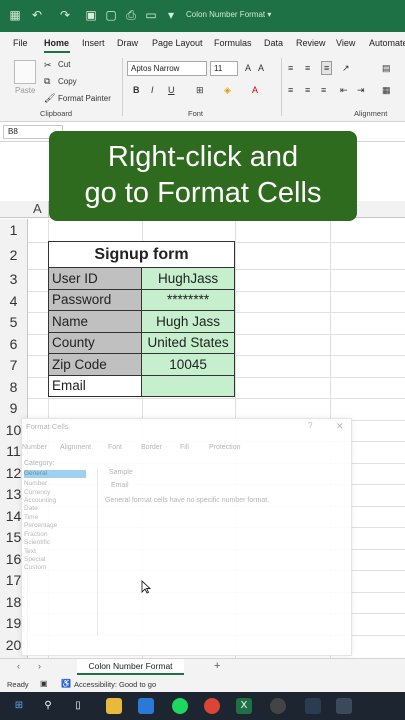 The width and height of the screenshot is (405, 720). What do you see at coordinates (188, 342) in the screenshot?
I see `value-cell: United States` at bounding box center [188, 342].